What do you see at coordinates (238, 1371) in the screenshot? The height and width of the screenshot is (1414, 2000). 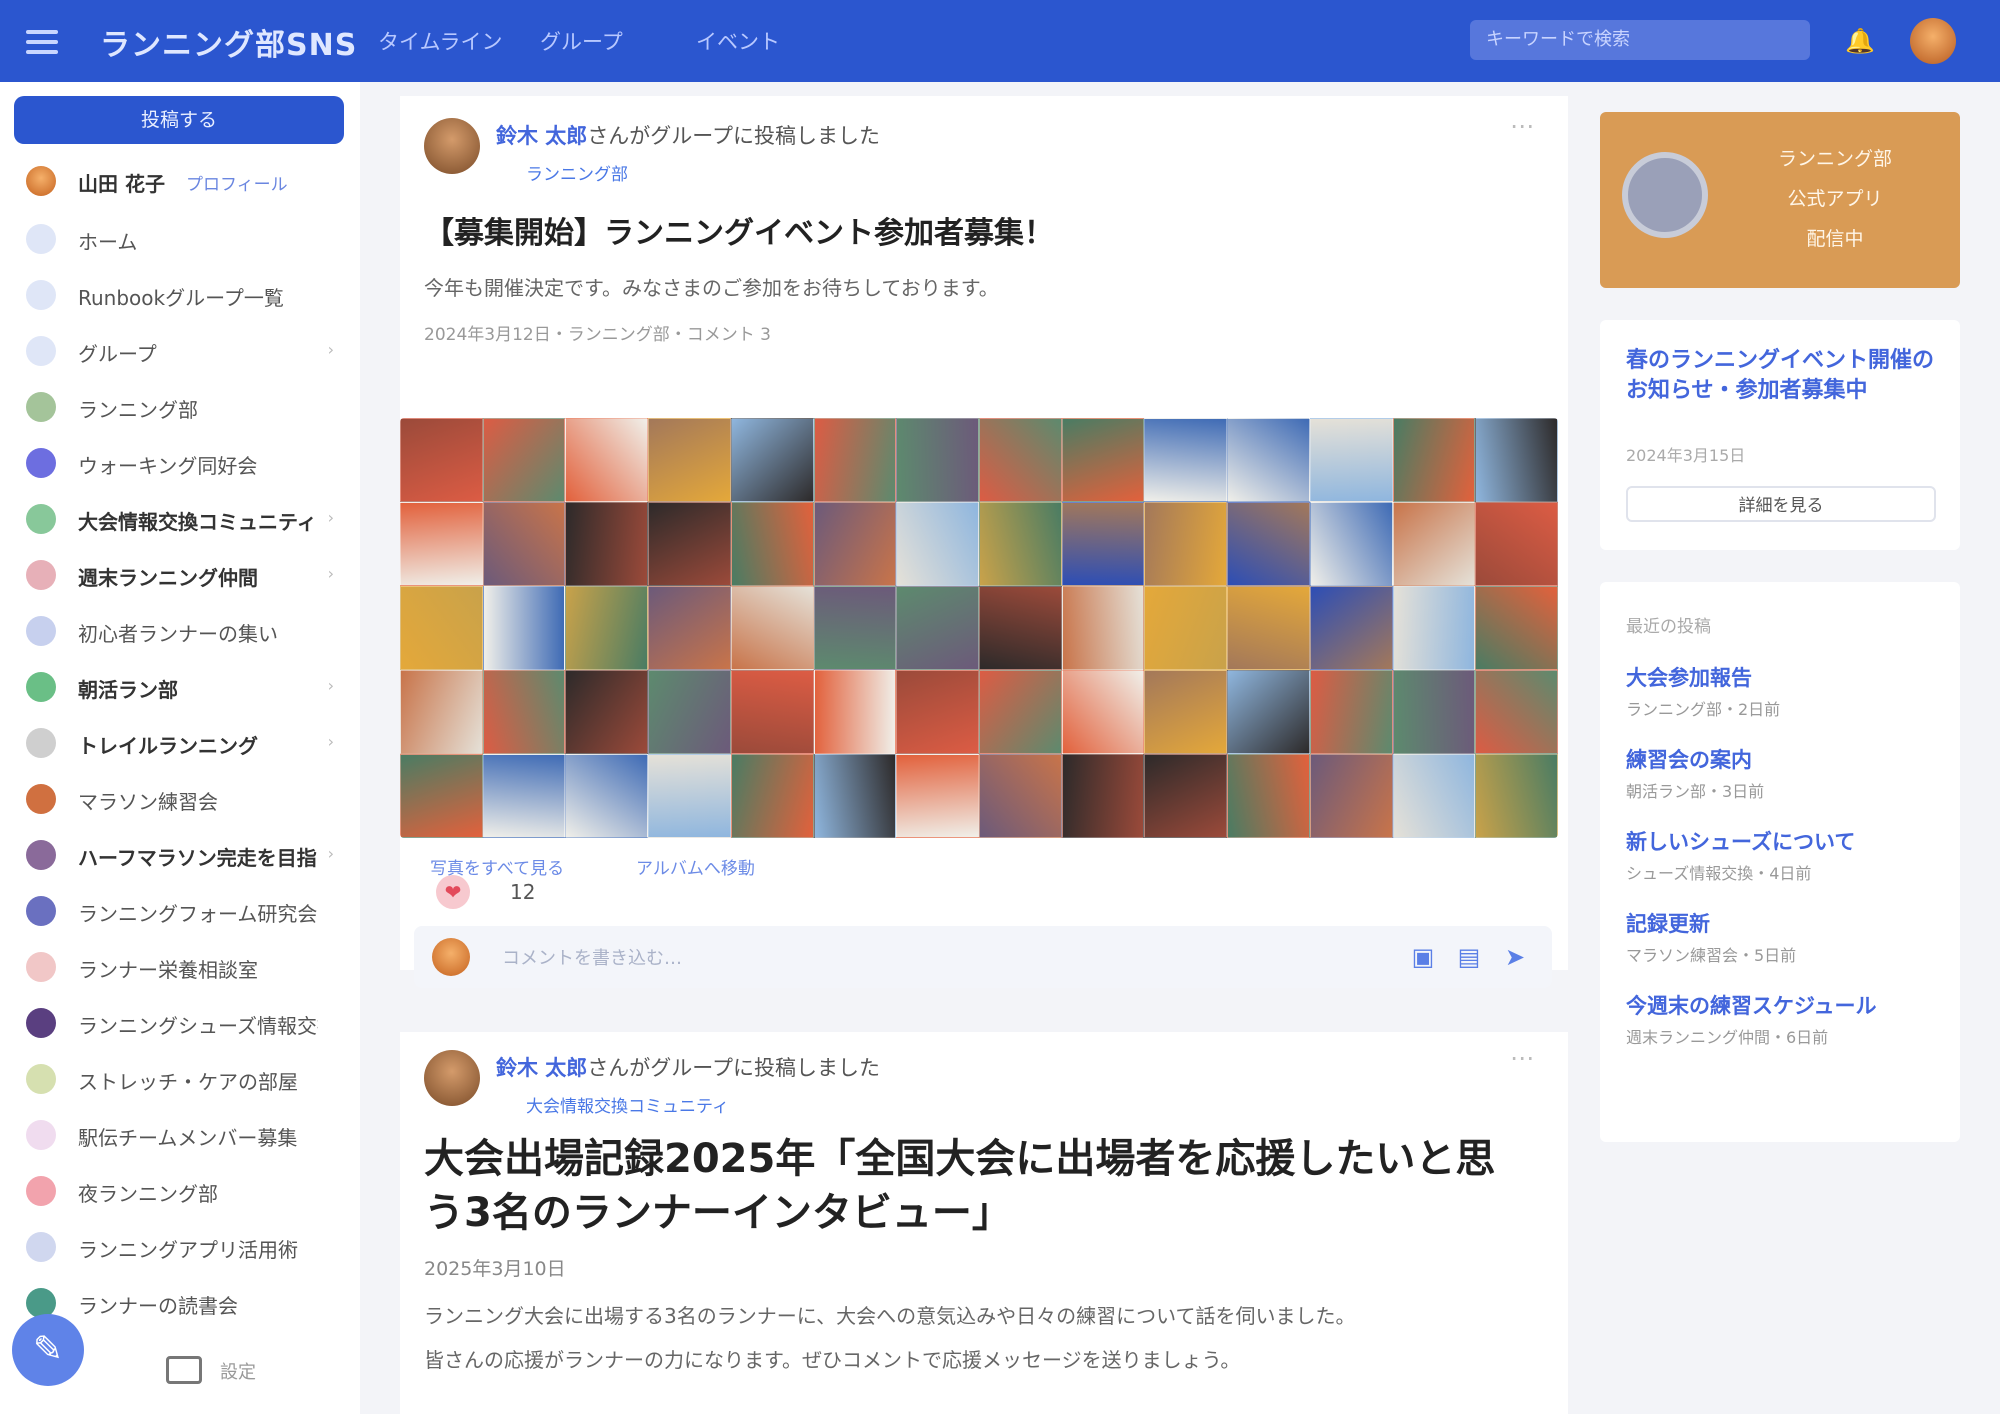 I see `settings-link: 設定` at bounding box center [238, 1371].